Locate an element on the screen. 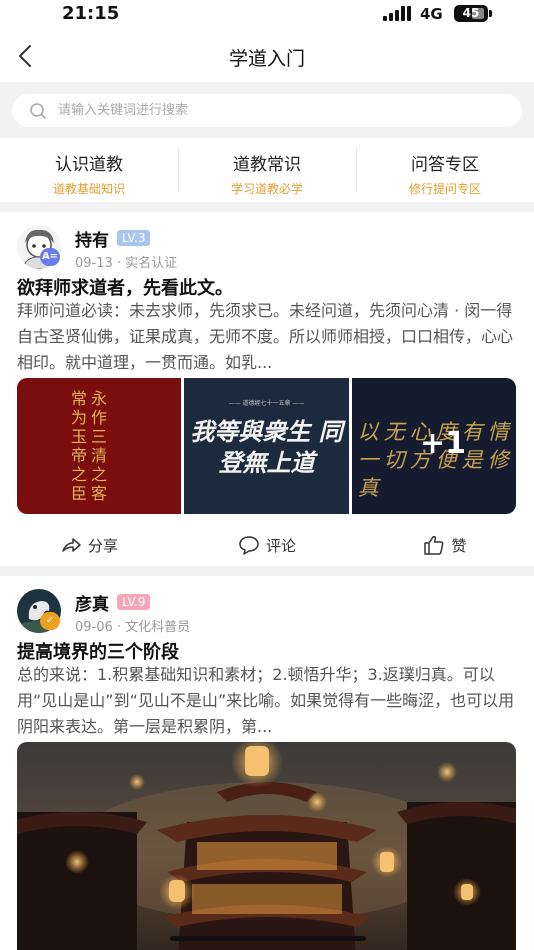  post-image: 以无心度有情 一切方便是修真 +1 is located at coordinates (433, 446).